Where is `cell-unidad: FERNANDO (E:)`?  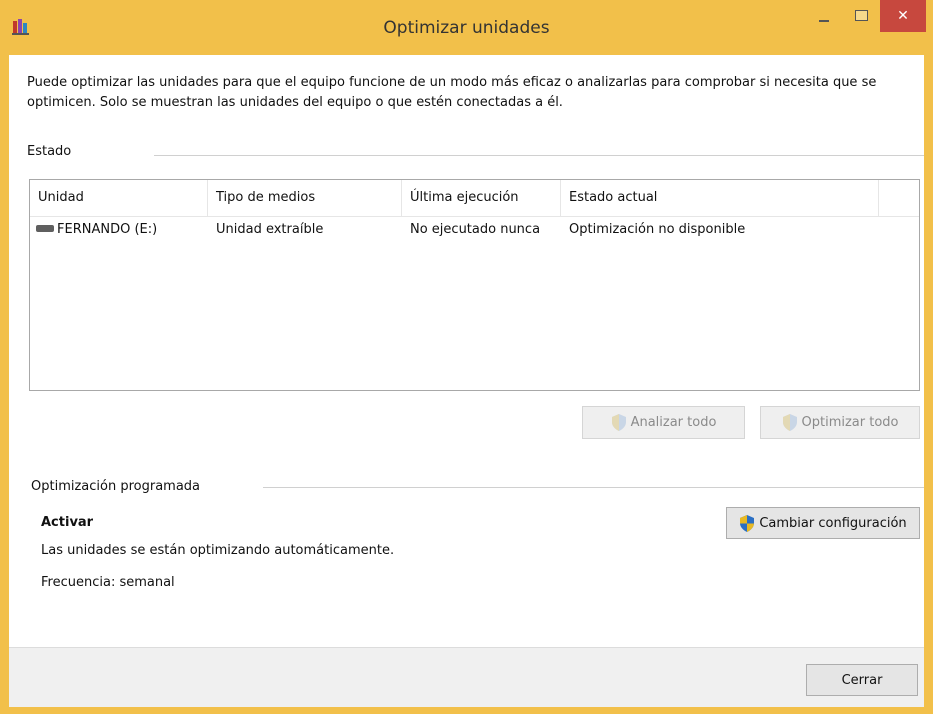 cell-unidad: FERNANDO (E:) is located at coordinates (119, 230).